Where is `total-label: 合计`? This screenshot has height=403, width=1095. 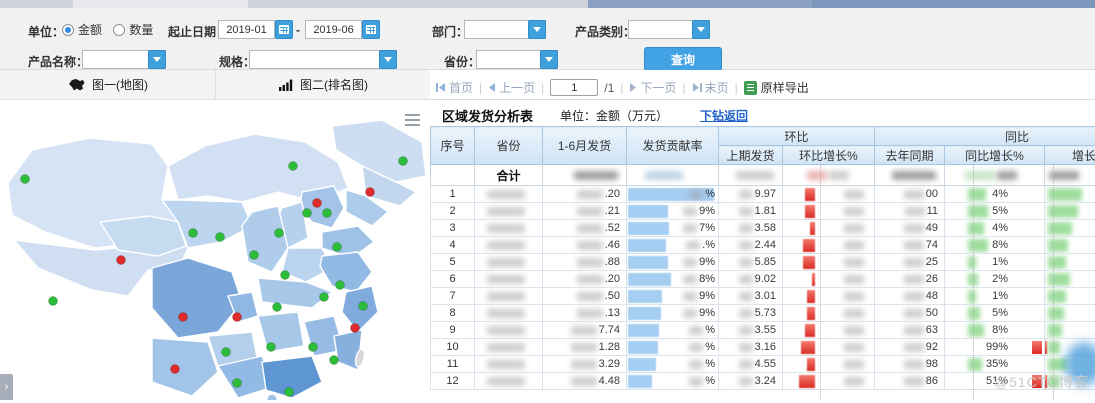
total-label: 合计 is located at coordinates (509, 175).